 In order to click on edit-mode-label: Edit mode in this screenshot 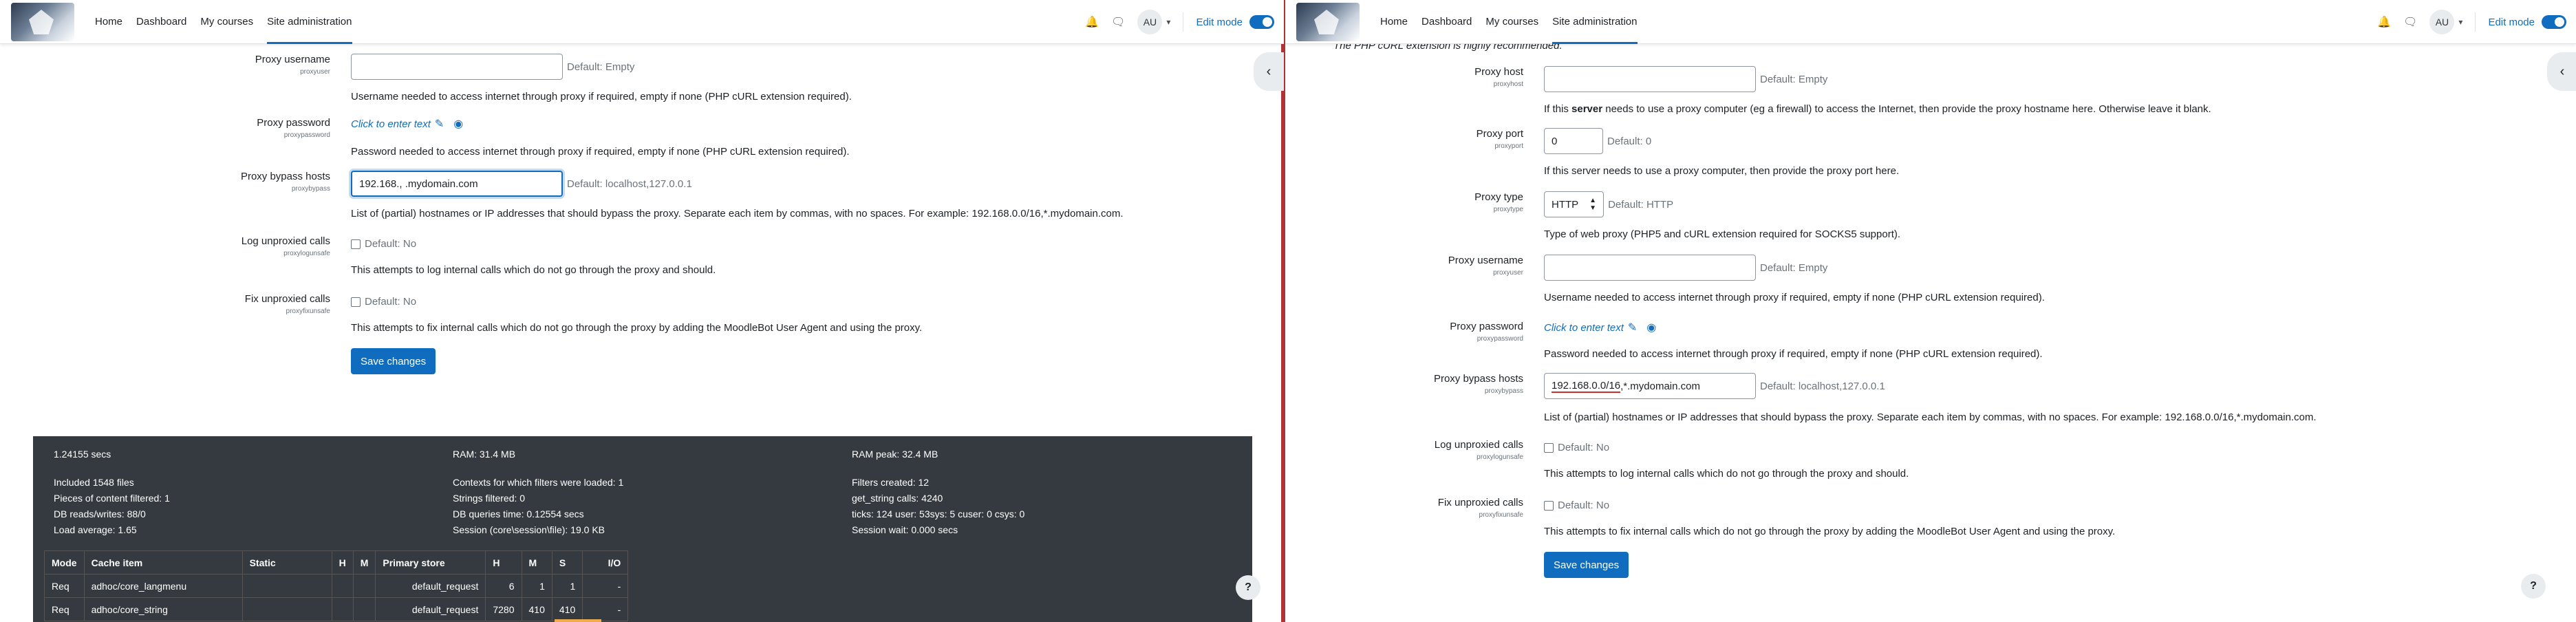, I will do `click(1219, 22)`.